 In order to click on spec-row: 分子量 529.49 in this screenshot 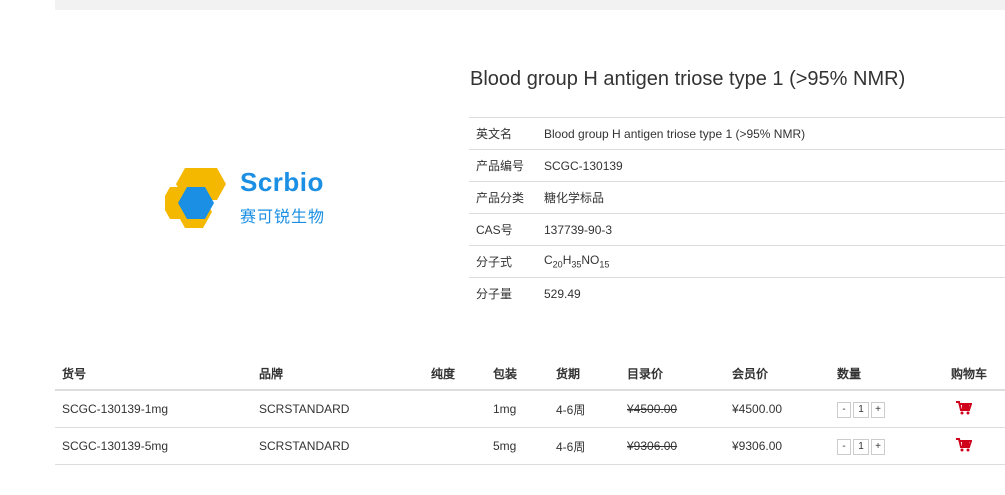, I will do `click(737, 293)`.